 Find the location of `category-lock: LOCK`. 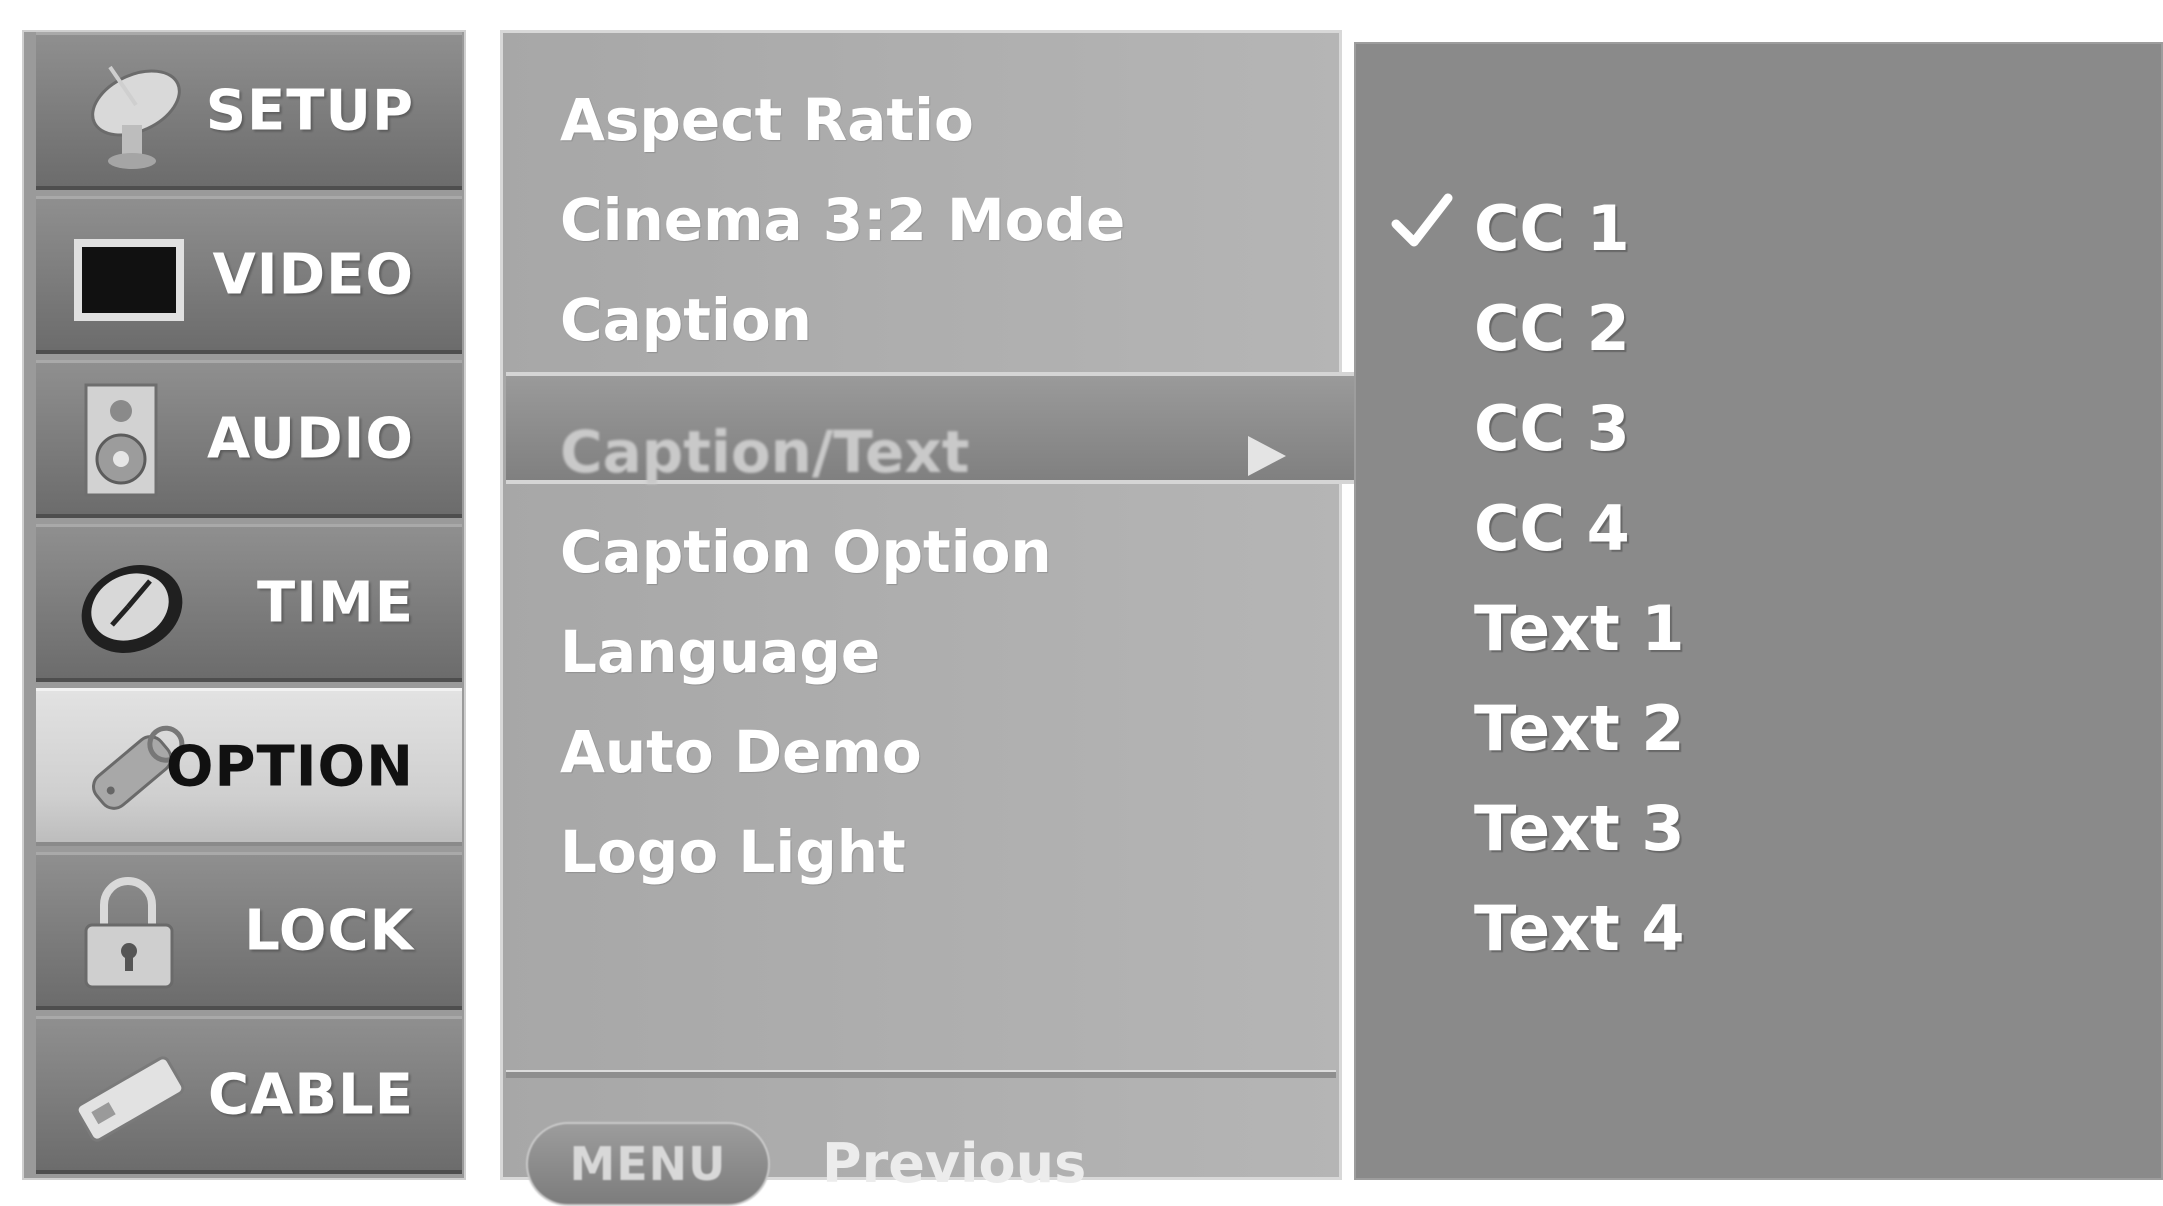

category-lock: LOCK is located at coordinates (249, 931).